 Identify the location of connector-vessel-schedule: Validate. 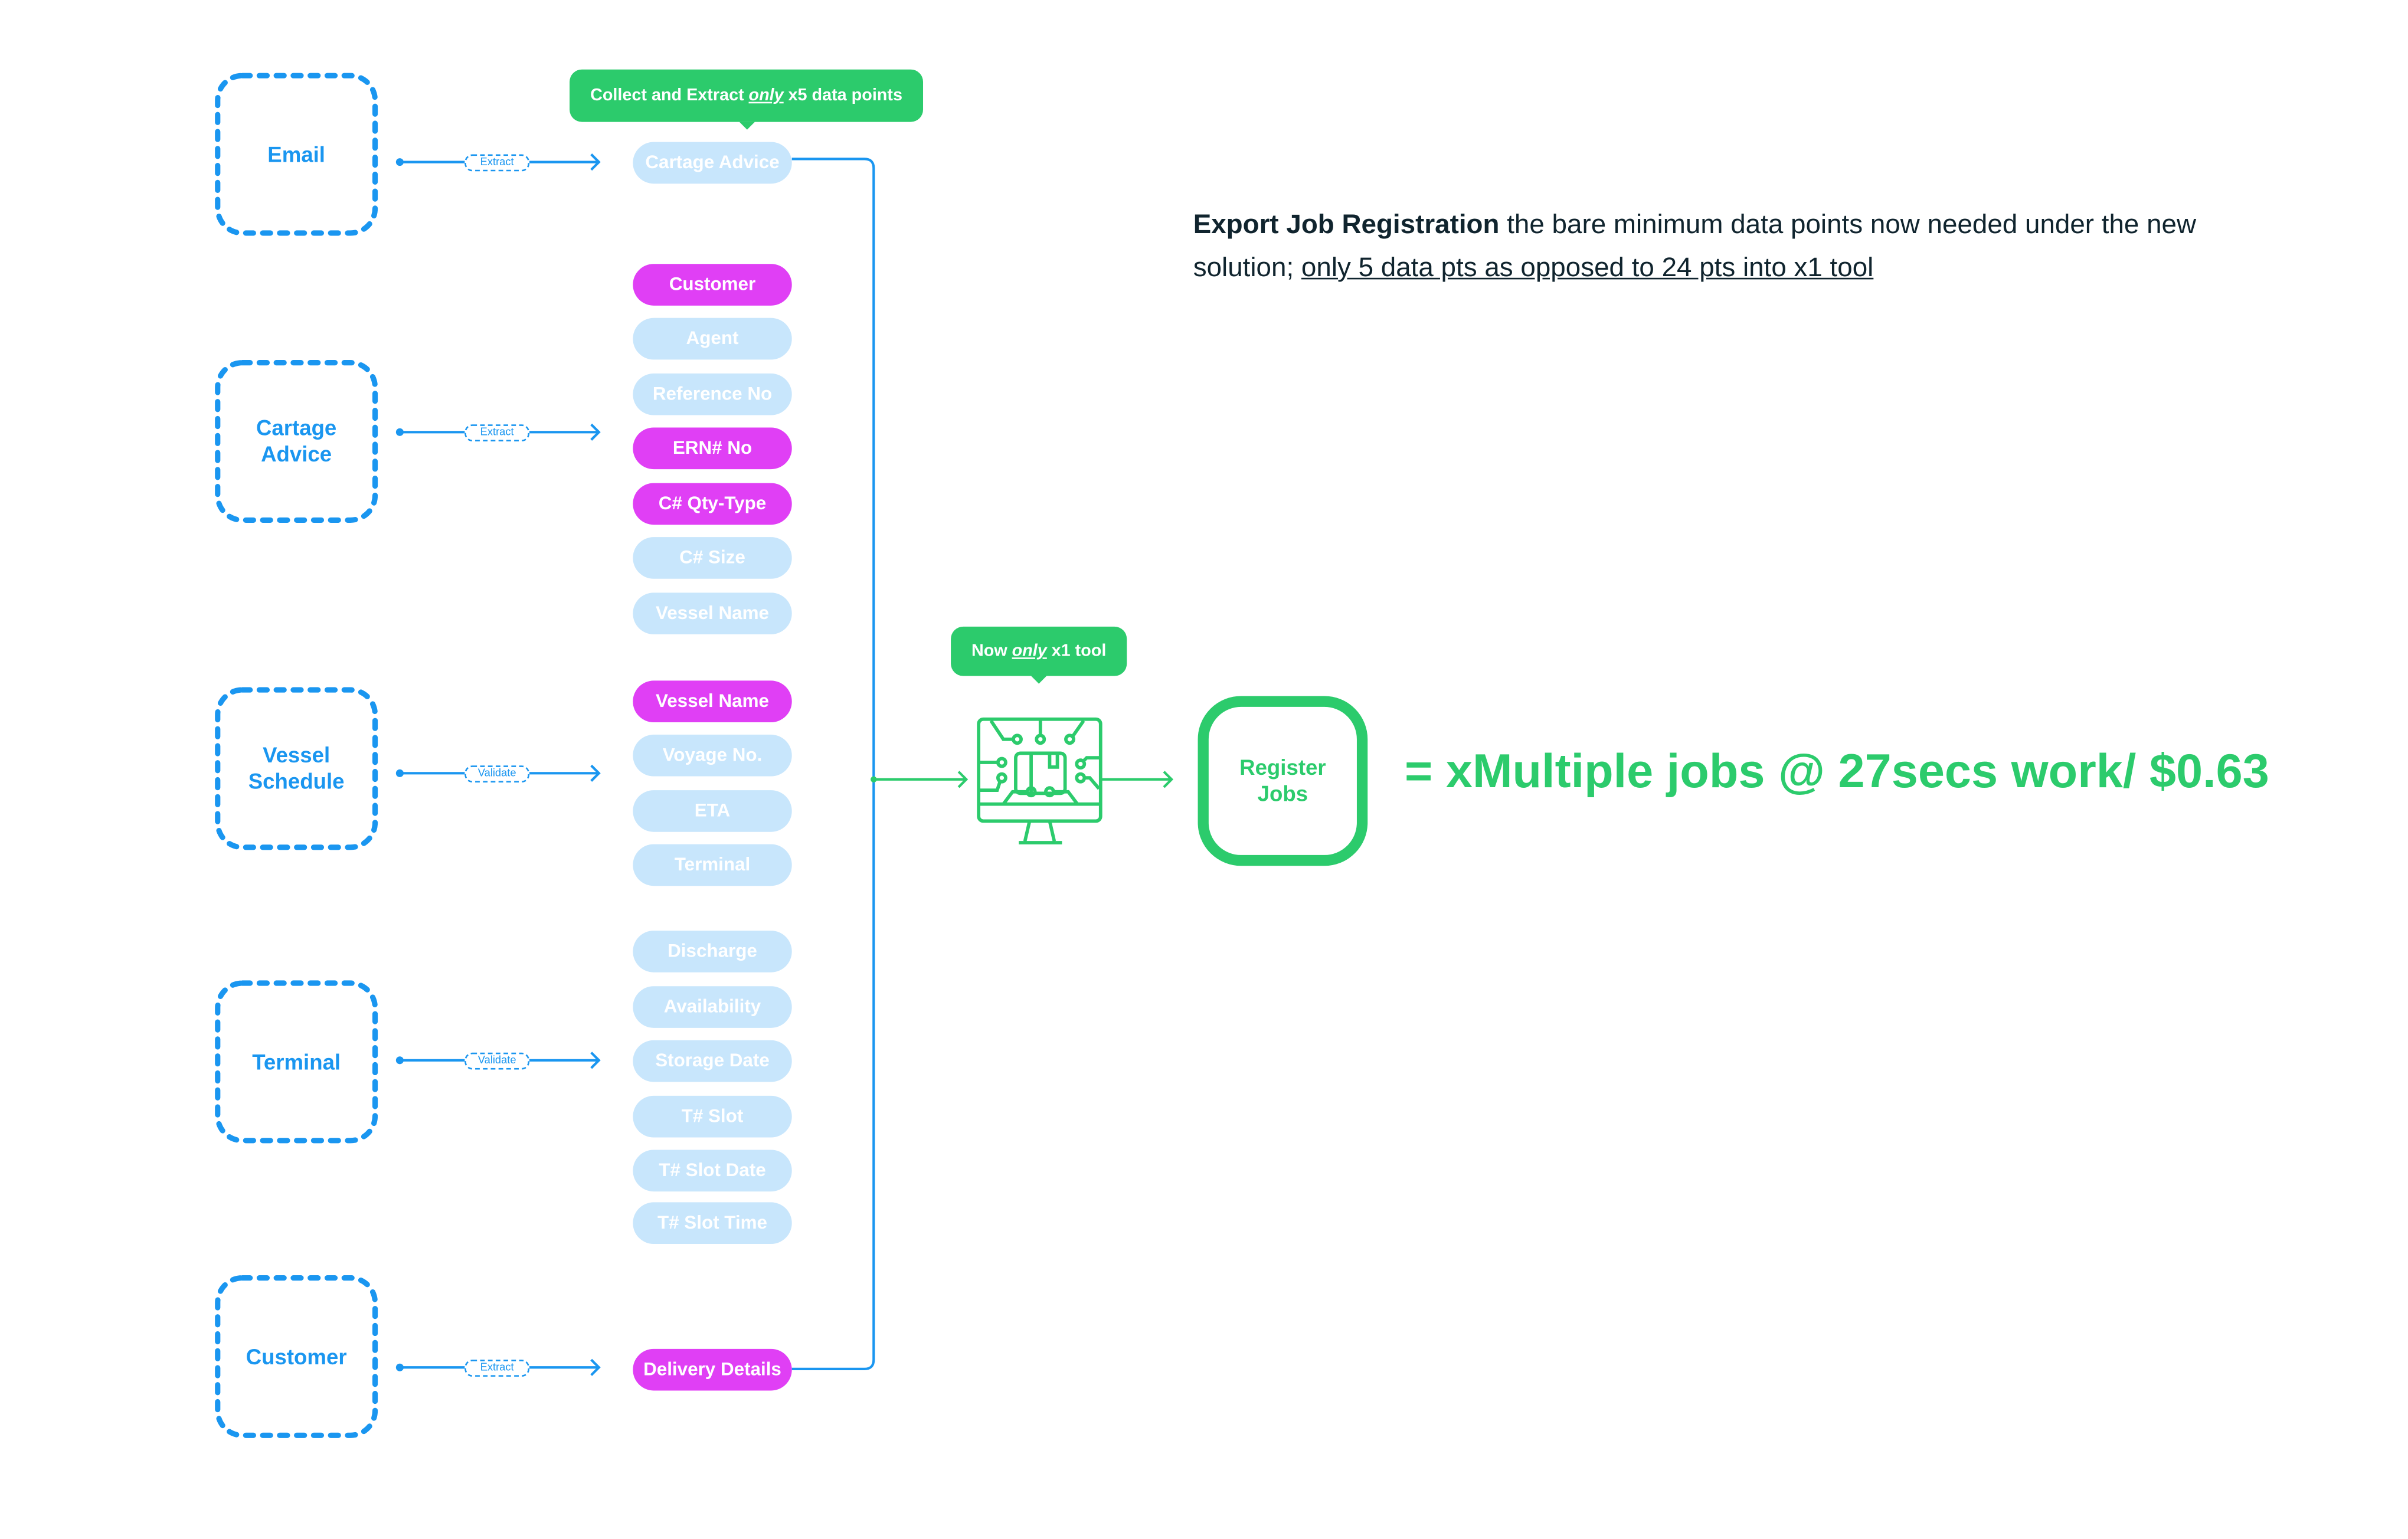
(499, 773).